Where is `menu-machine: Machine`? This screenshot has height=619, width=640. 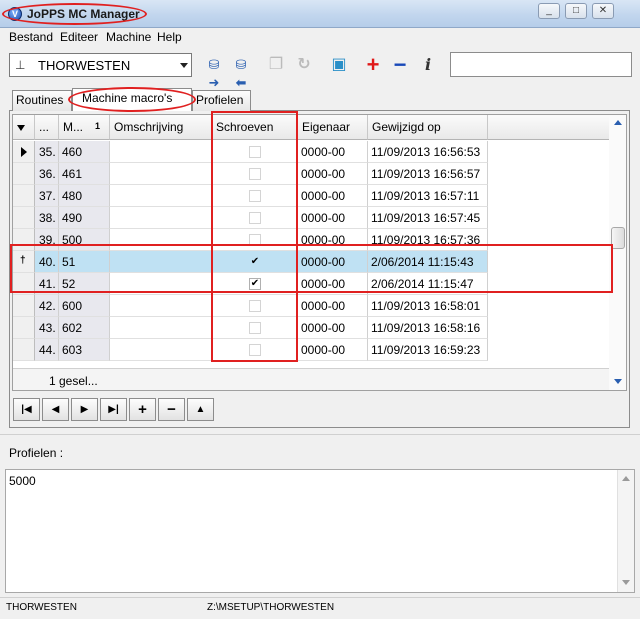
menu-machine: Machine is located at coordinates (128, 37).